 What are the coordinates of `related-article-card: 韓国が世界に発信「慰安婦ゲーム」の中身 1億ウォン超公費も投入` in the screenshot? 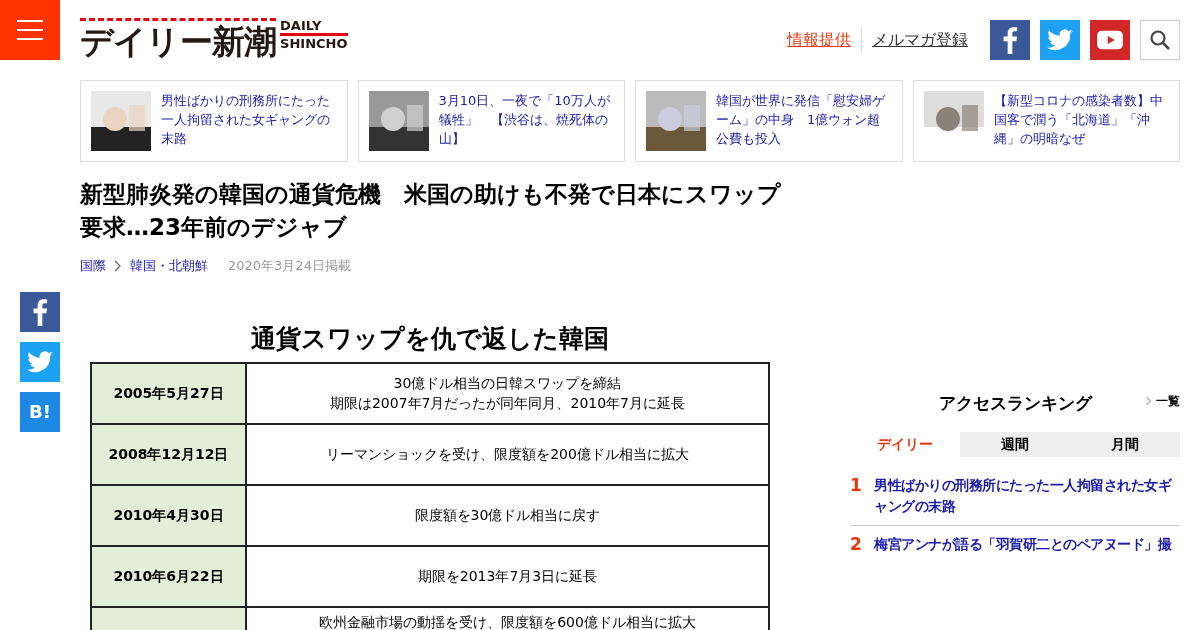 It's located at (769, 121).